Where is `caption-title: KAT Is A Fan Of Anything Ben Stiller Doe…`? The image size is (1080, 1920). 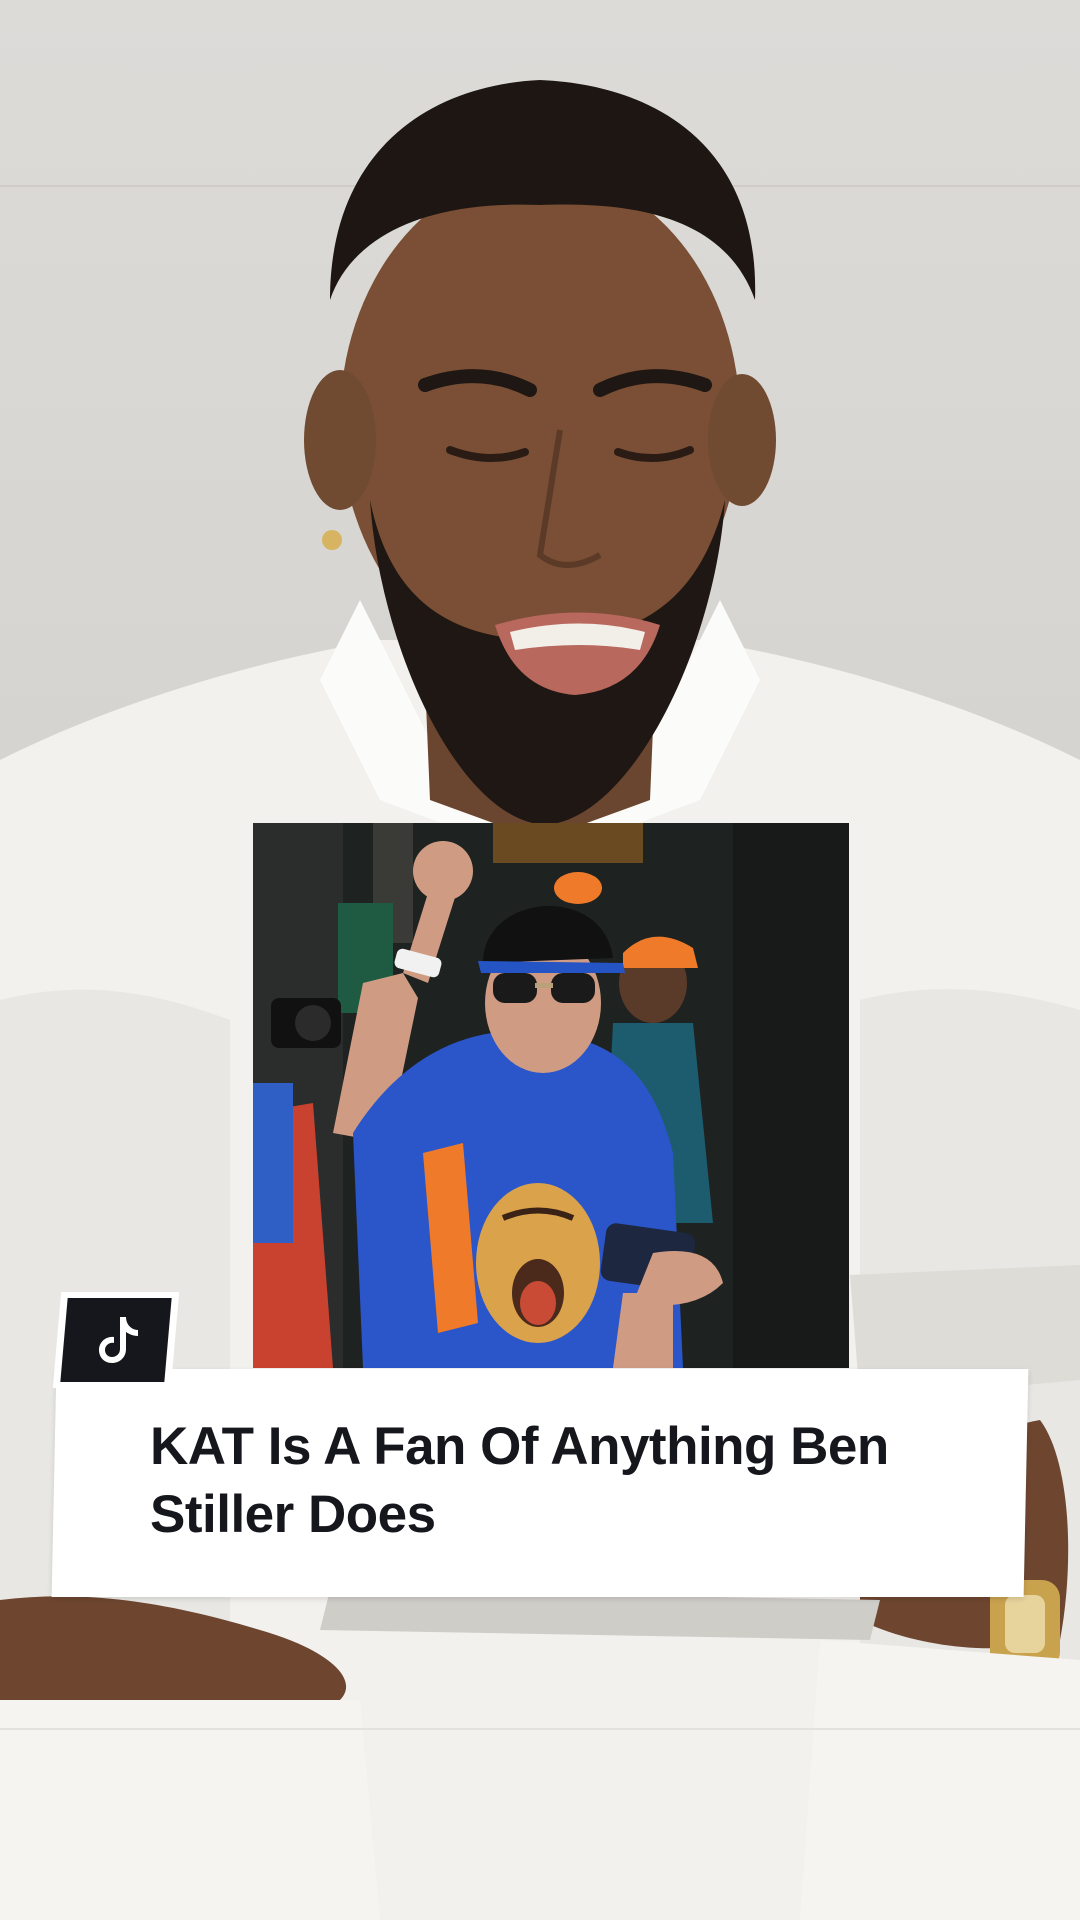 caption-title: KAT Is A Fan Of Anything Ben Stiller Doe… is located at coordinates (519, 1480).